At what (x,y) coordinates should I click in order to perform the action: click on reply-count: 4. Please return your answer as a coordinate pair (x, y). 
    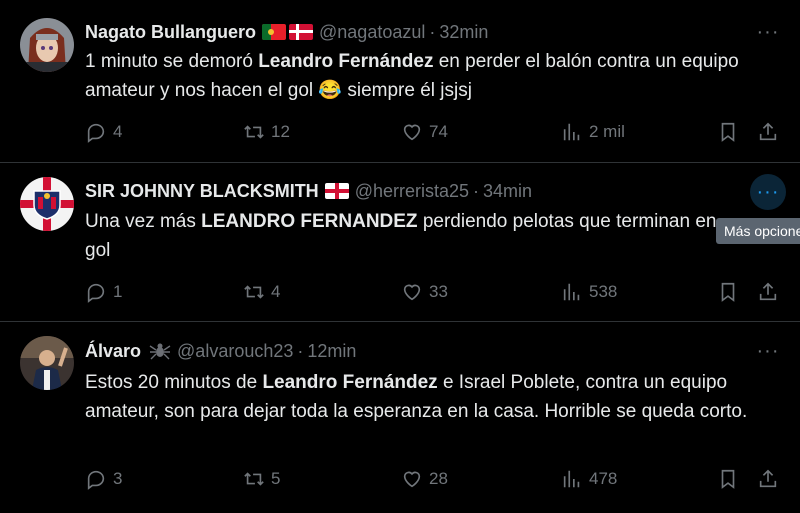
    Looking at the image, I should click on (118, 131).